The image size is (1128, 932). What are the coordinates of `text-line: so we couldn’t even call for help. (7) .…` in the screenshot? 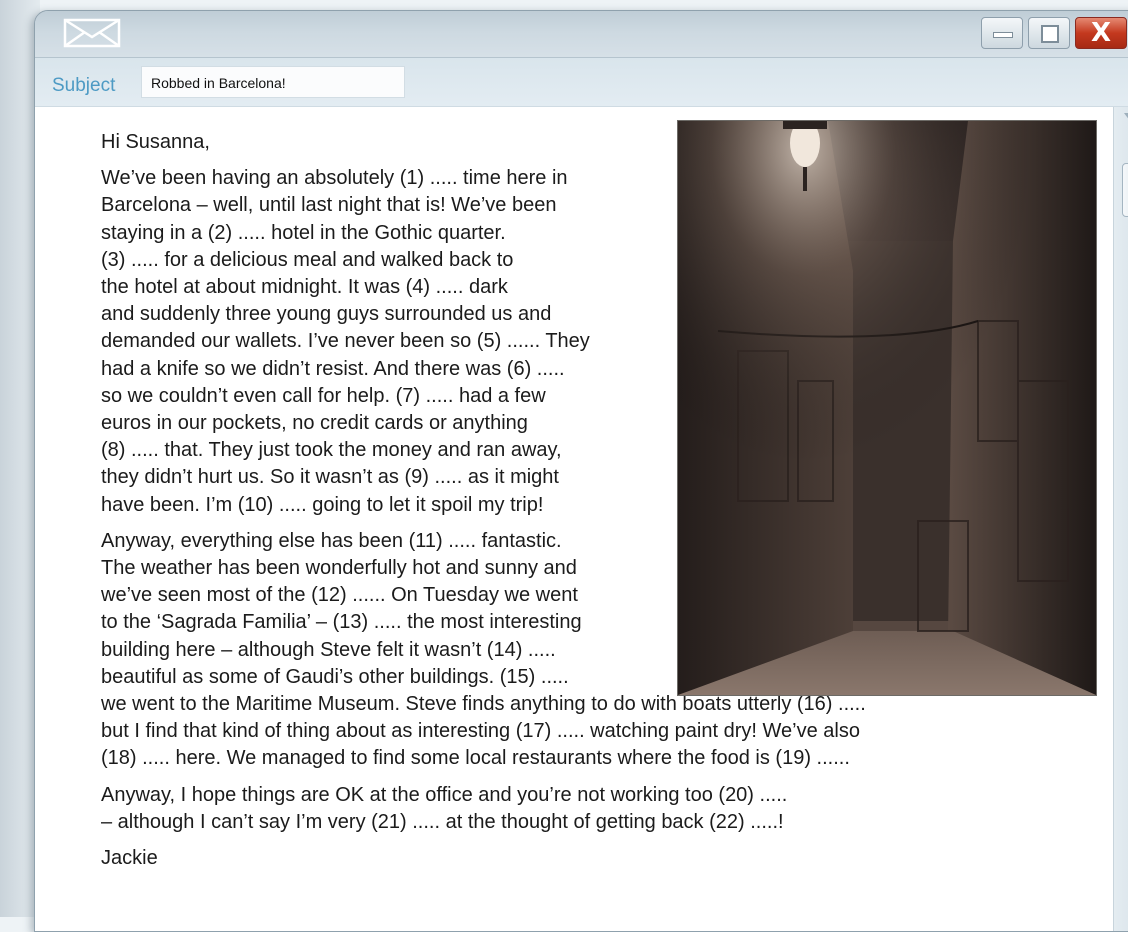 It's located at (323, 395).